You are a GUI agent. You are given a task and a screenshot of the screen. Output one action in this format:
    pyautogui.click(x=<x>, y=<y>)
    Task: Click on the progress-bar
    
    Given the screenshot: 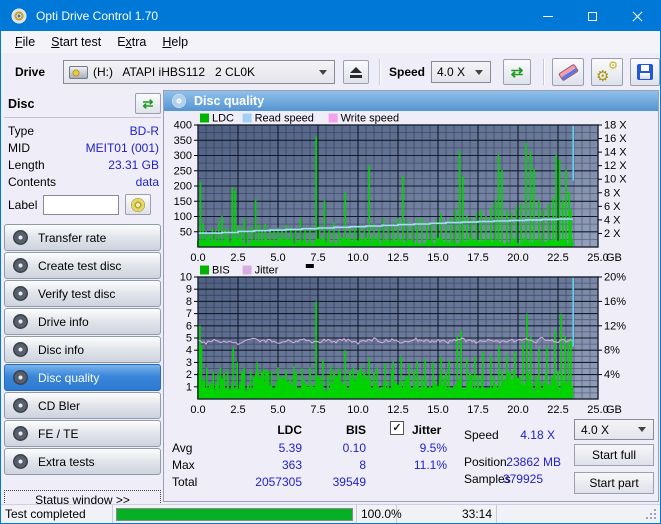 What is the action you would take?
    pyautogui.click(x=234, y=514)
    